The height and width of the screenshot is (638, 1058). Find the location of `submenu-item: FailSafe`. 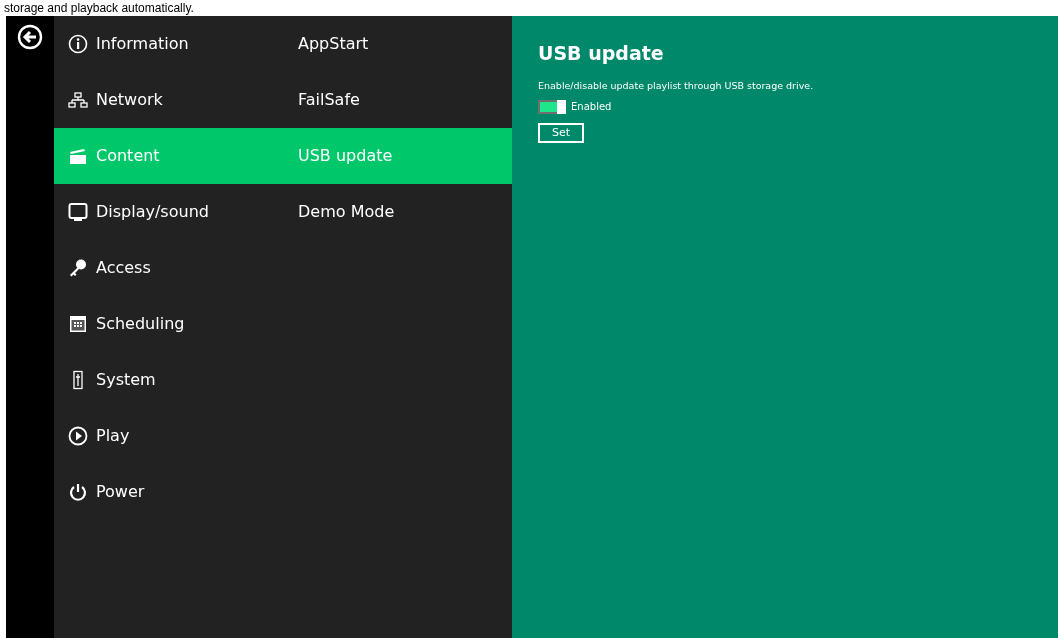

submenu-item: FailSafe is located at coordinates (396, 100).